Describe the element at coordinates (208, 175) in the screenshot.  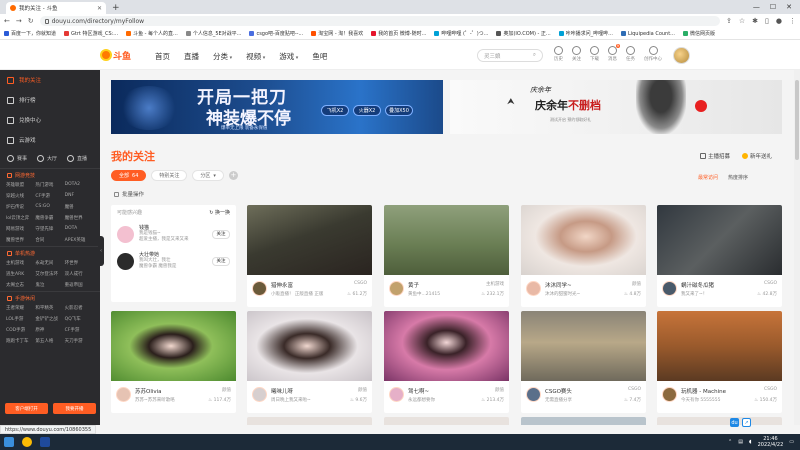
I see `filter-chip: 分区 ▾` at that location.